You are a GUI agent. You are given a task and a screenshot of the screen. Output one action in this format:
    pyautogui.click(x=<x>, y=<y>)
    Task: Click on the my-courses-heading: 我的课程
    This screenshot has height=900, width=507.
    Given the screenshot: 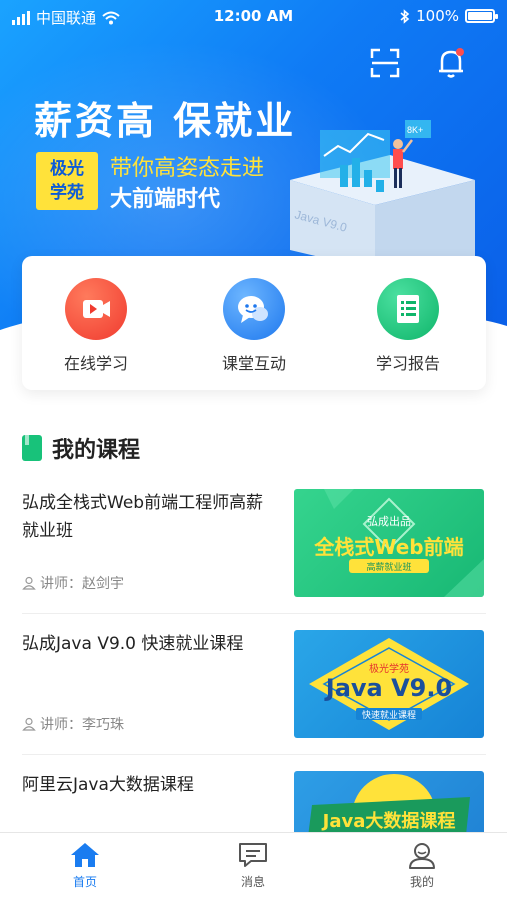 What is the action you would take?
    pyautogui.click(x=81, y=448)
    